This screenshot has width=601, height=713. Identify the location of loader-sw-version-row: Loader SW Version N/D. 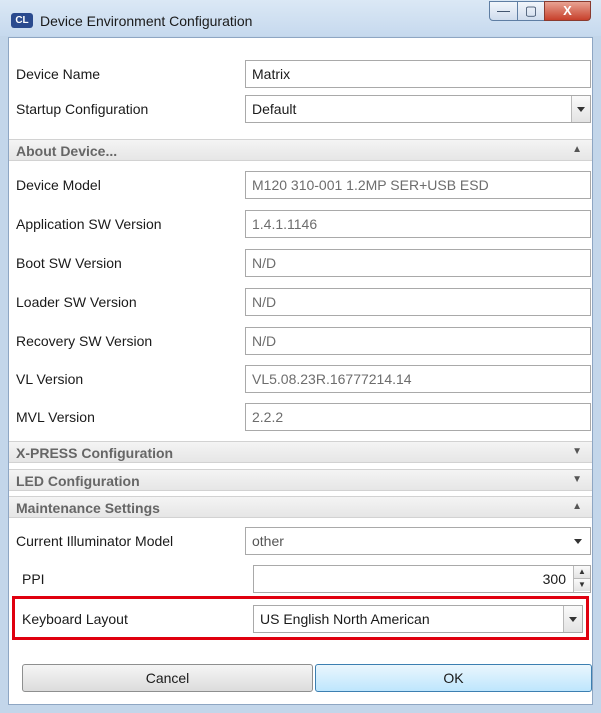
(300, 302).